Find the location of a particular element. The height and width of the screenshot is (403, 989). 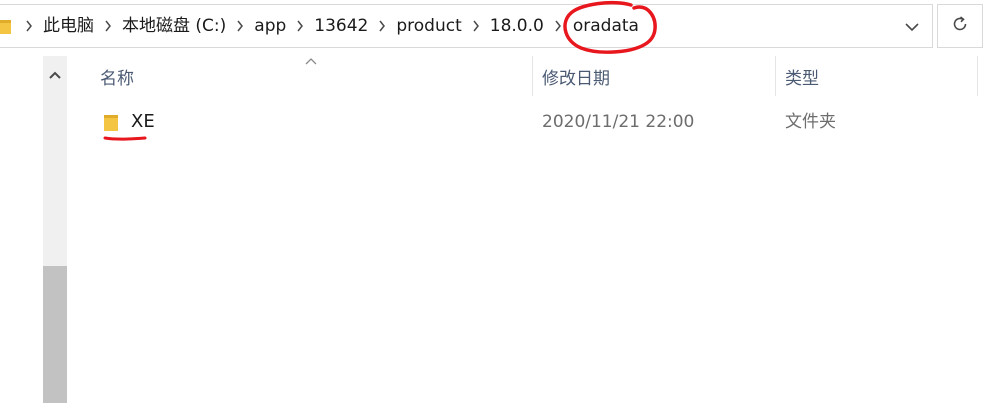

column-header-name-label: 名称 is located at coordinates (117, 78).